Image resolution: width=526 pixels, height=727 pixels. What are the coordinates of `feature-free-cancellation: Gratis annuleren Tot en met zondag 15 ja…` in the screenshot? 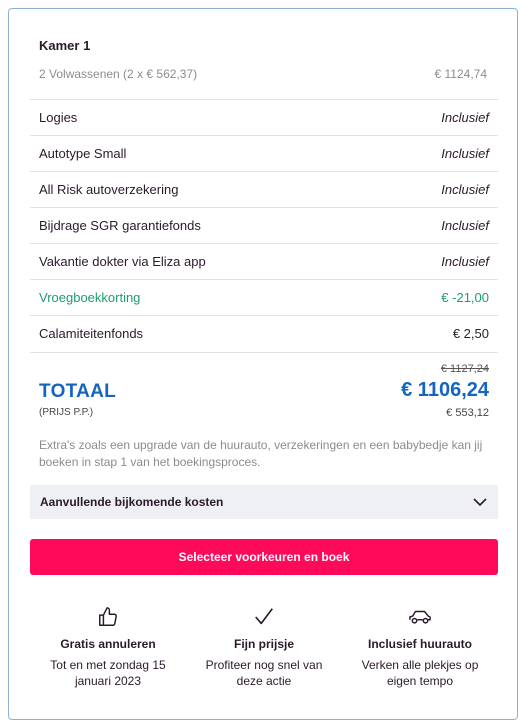 It's located at (108, 647).